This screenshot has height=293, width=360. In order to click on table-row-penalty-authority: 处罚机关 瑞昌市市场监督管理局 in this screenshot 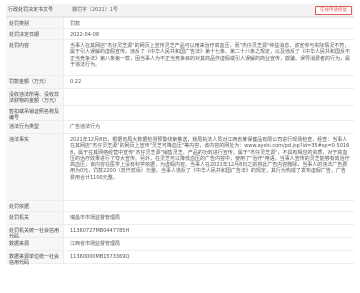, I will do `click(180, 218)`.